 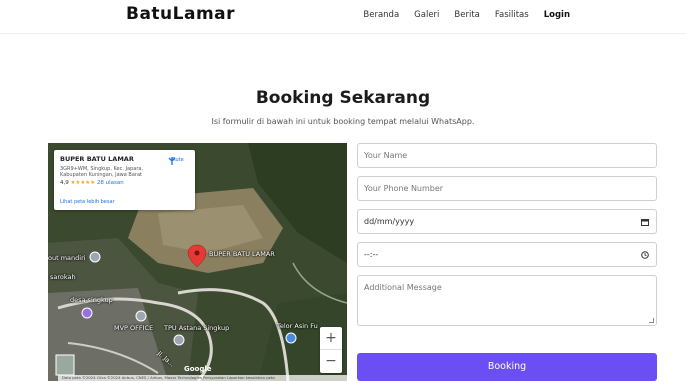 I want to click on zoom-control: + −, so click(x=331, y=350).